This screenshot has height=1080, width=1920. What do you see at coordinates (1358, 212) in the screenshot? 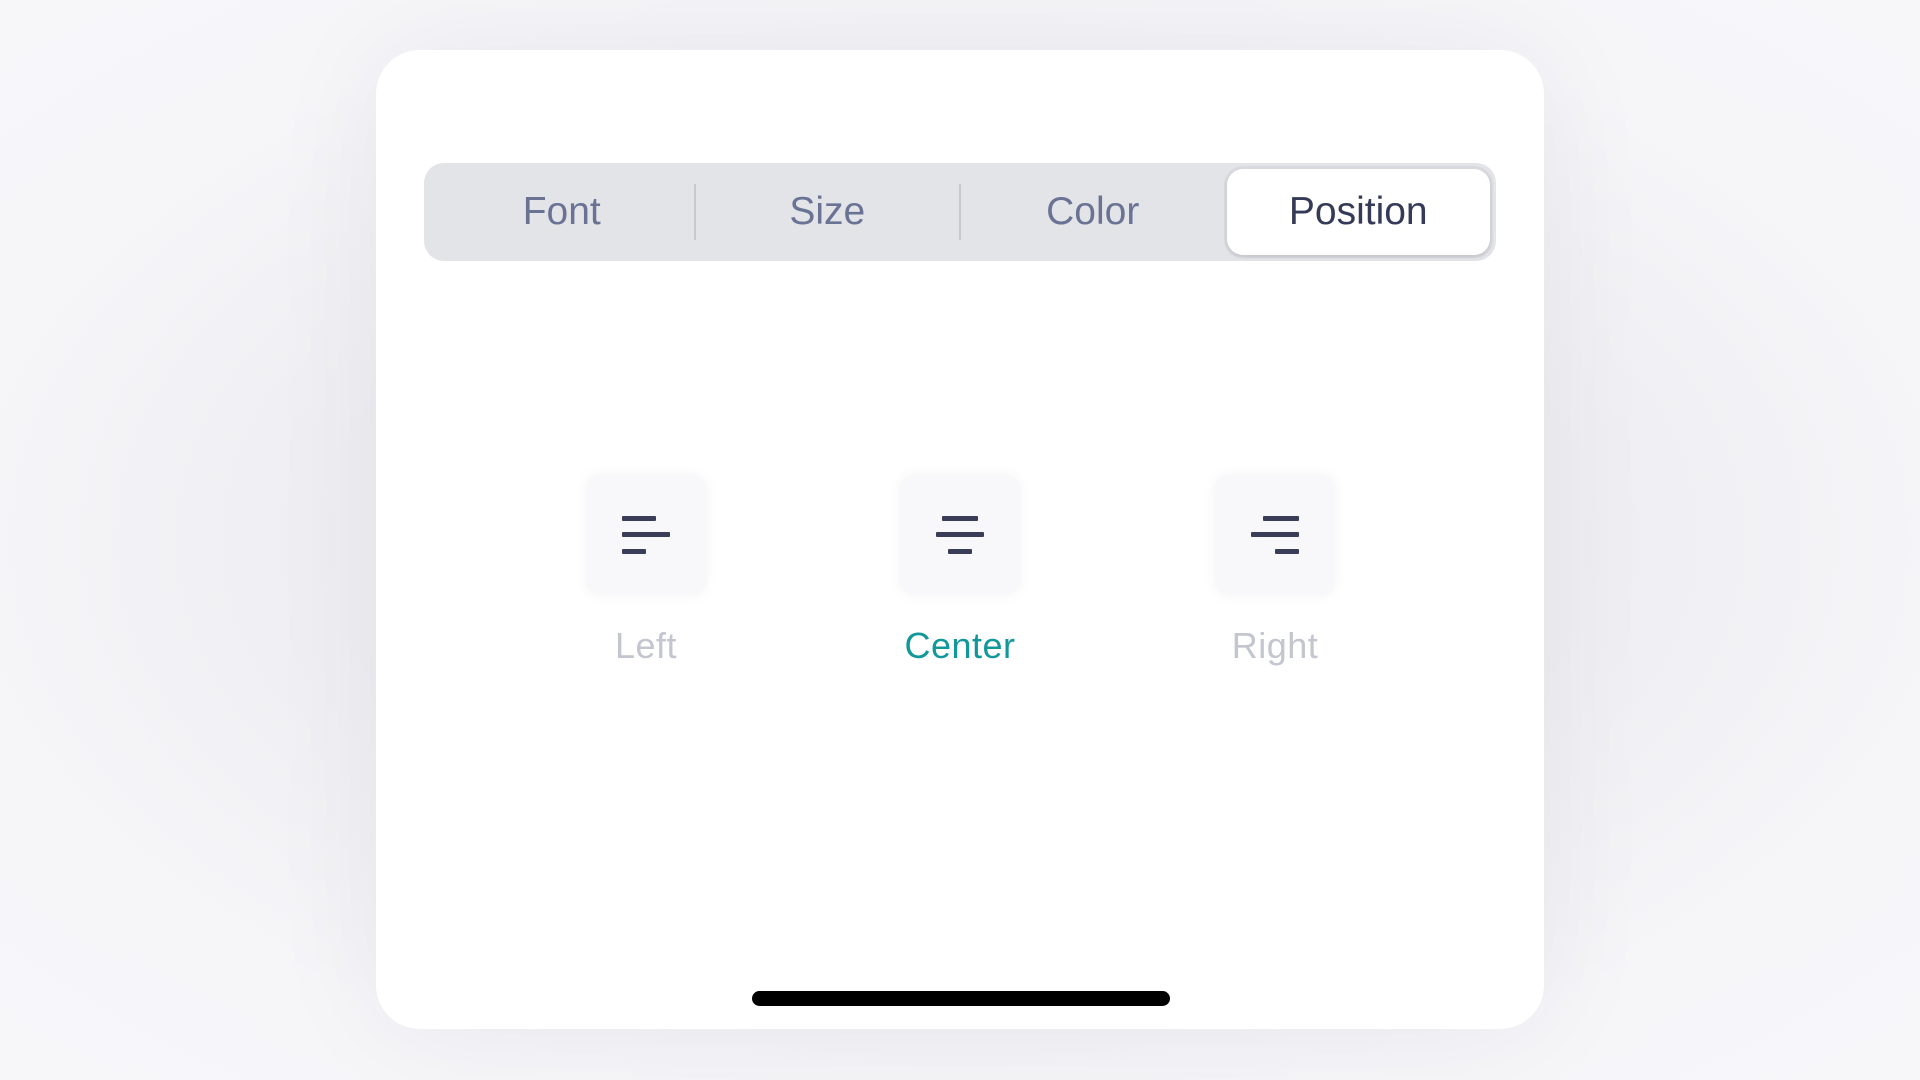
I see `tab-position: Position` at bounding box center [1358, 212].